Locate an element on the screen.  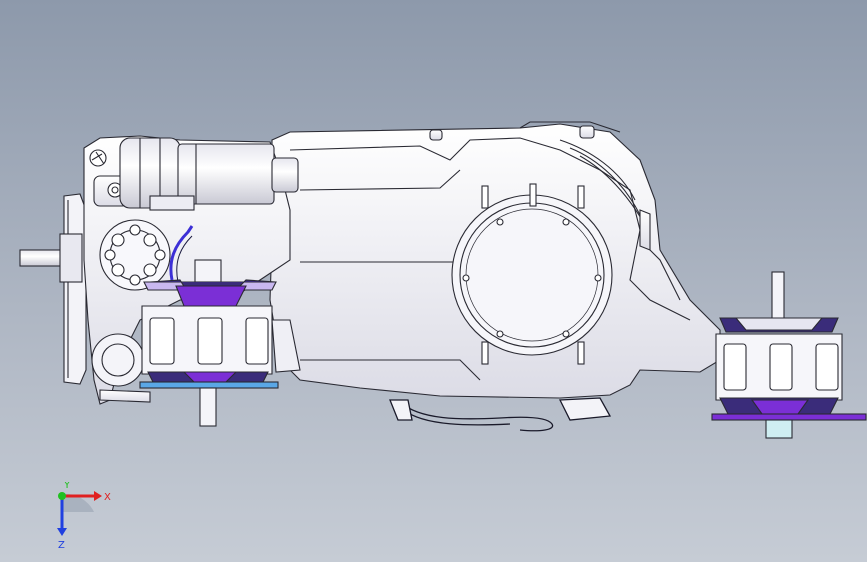
y-axis-label: Y is located at coordinates (67, 486).